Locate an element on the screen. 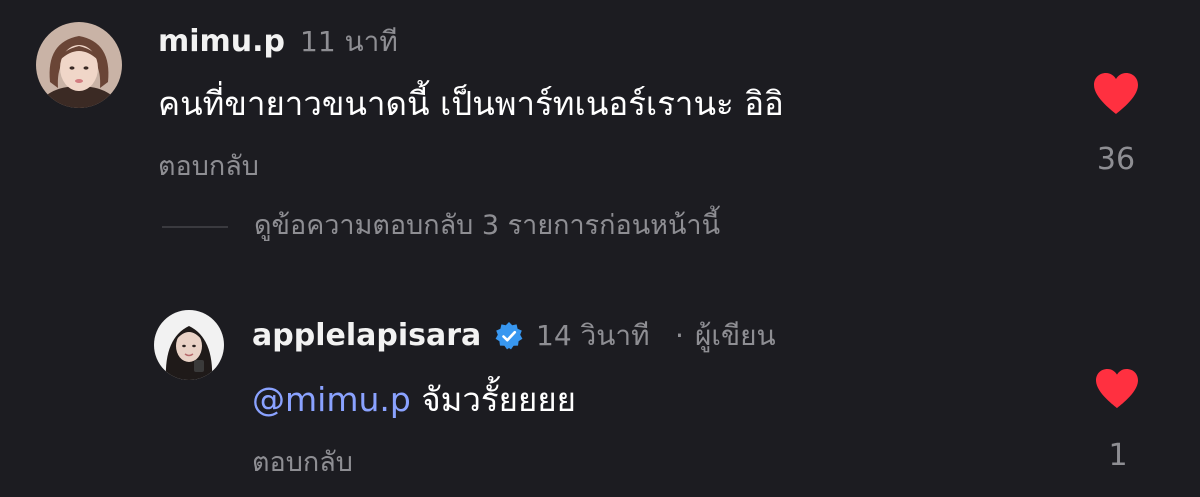 This screenshot has height=497, width=1200. comment1-reply-button: ตอบกลับ is located at coordinates (208, 167).